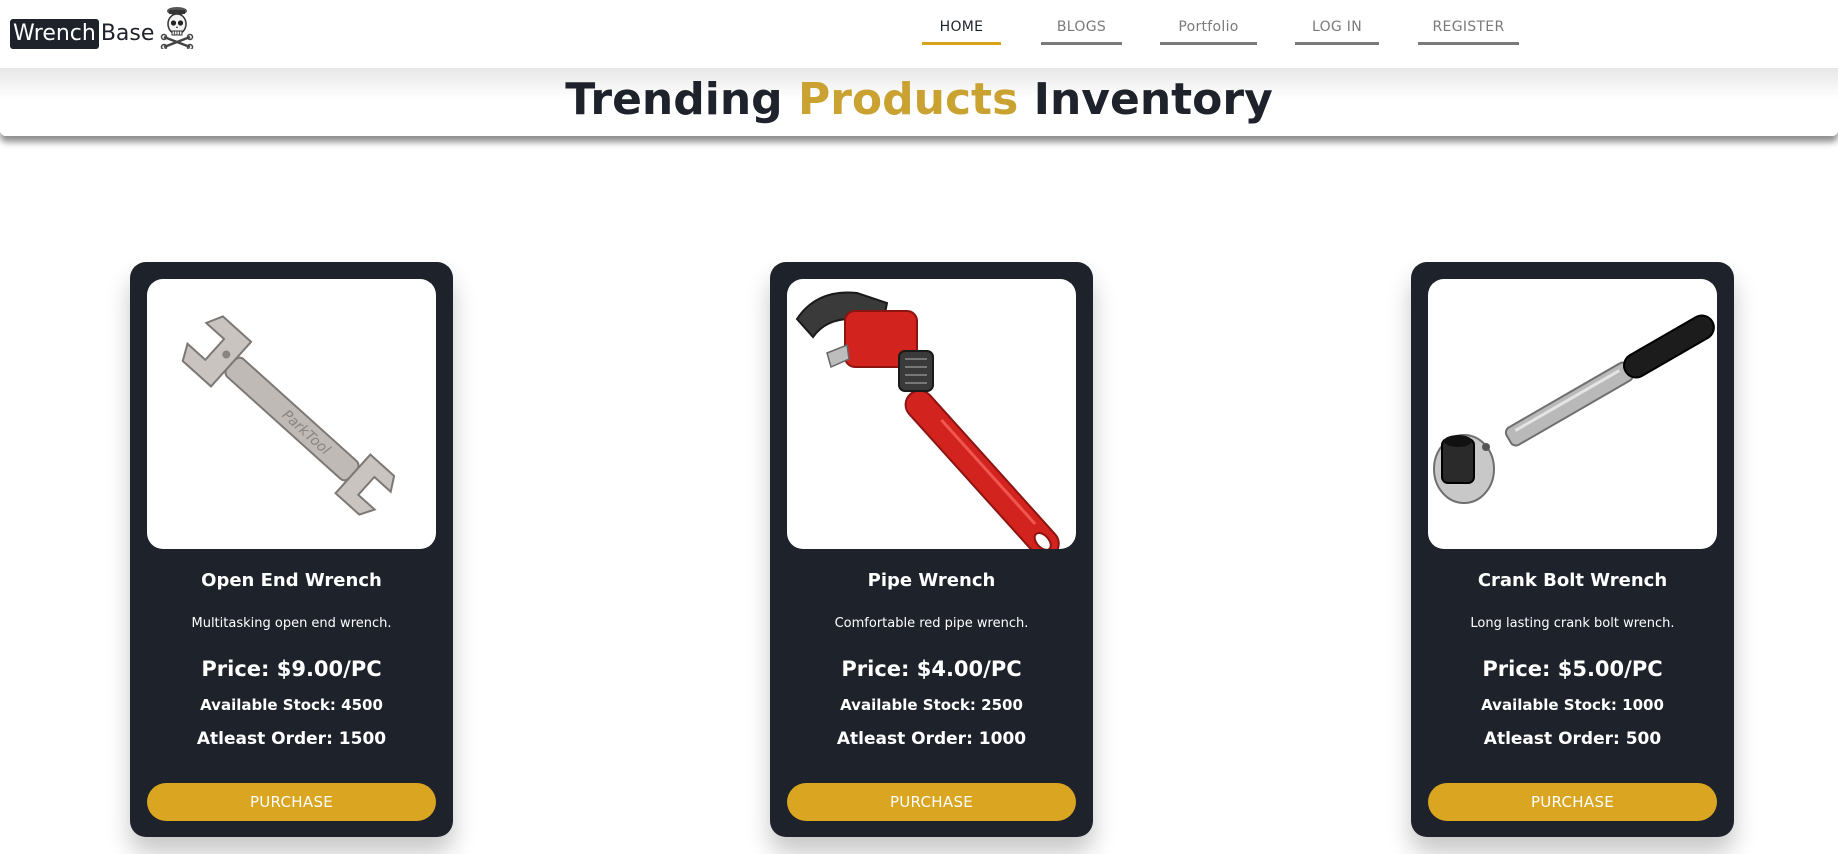 This screenshot has height=854, width=1838. Describe the element at coordinates (931, 580) in the screenshot. I see `product-name: Pipe Wrench` at that location.